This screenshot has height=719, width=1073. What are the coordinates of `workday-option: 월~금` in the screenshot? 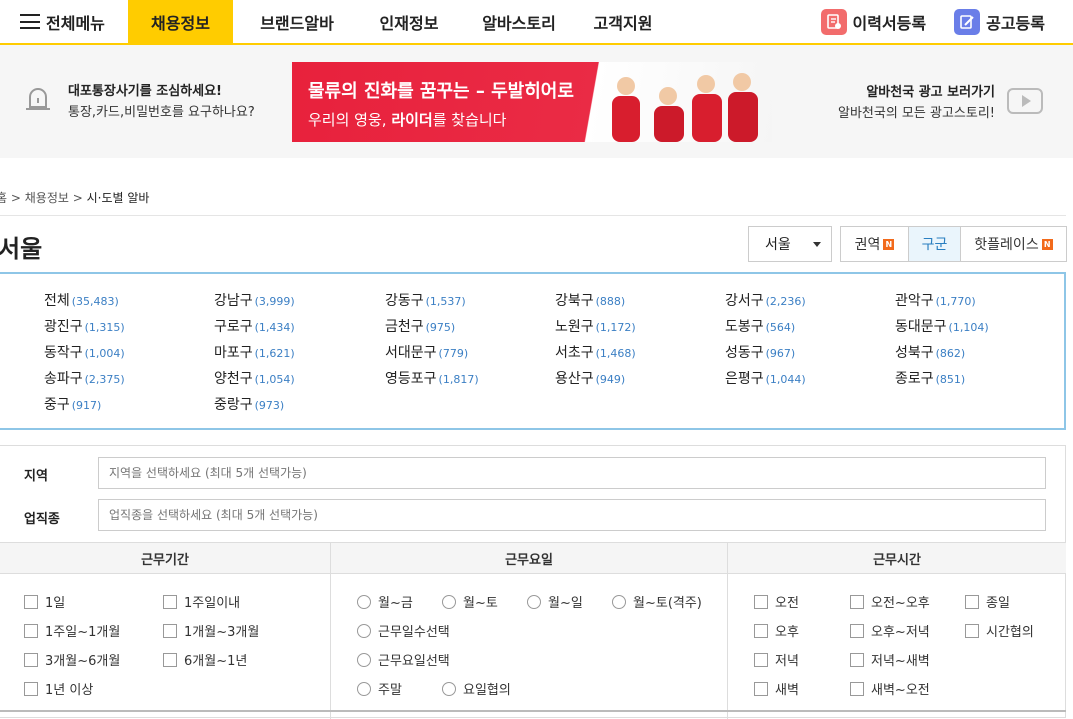 It's located at (385, 601).